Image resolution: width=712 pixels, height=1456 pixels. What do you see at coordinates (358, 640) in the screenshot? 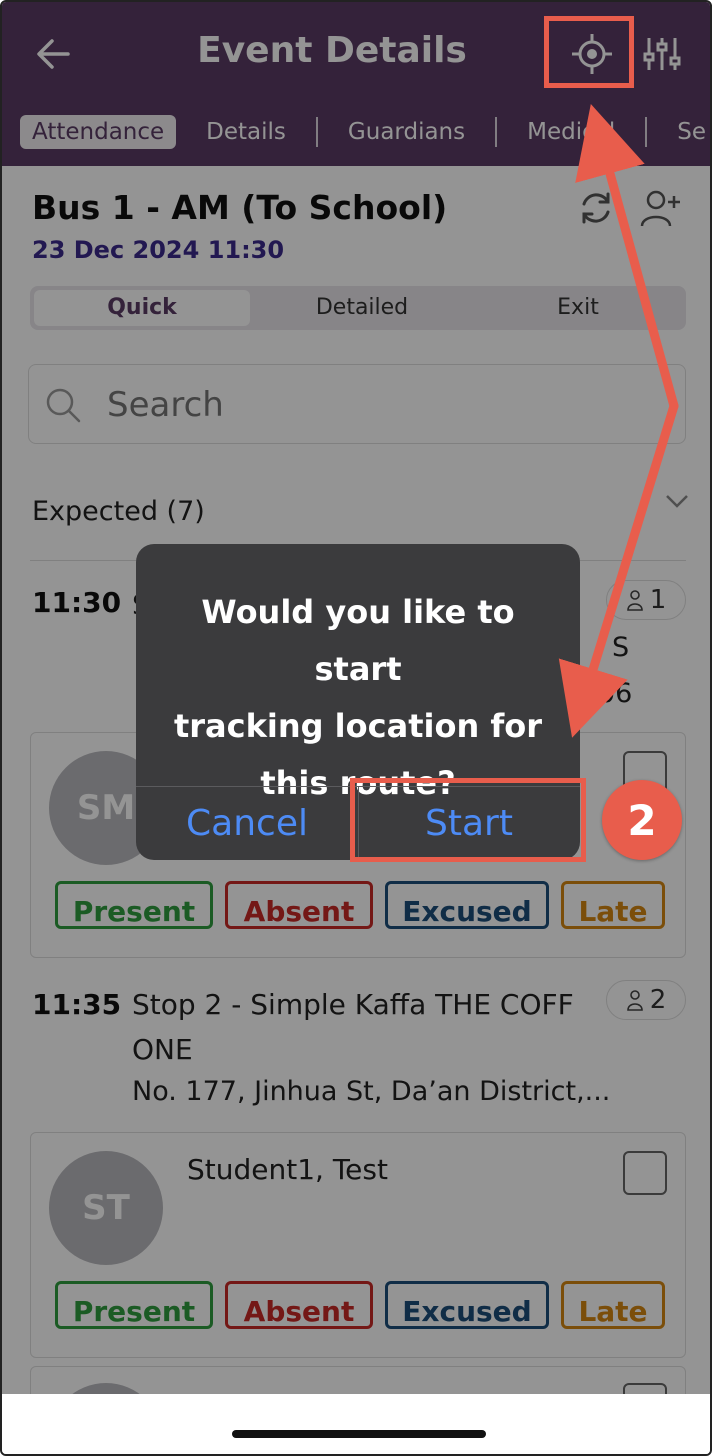
I see `dialog-message-line: Would you like to start` at bounding box center [358, 640].